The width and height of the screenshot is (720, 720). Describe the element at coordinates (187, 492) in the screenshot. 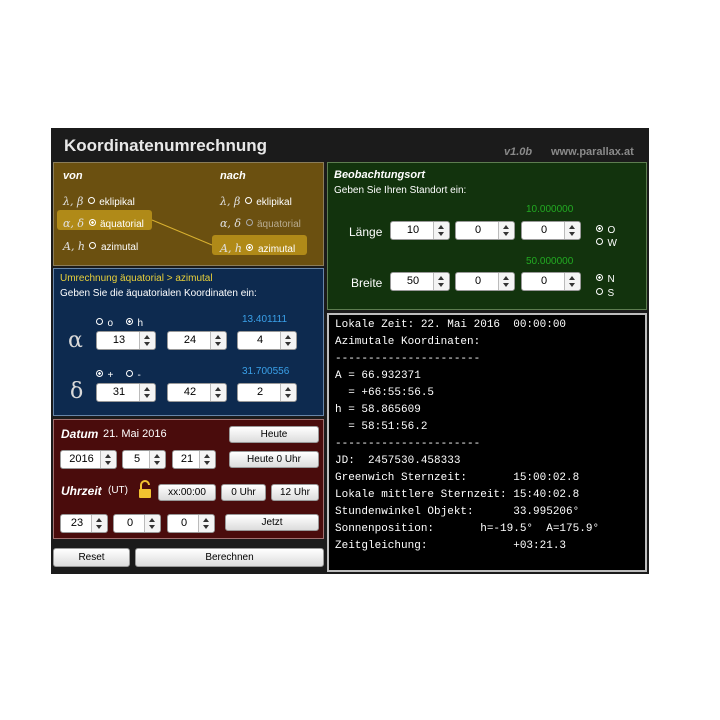

I see `xx-button: xx:00:00` at that location.